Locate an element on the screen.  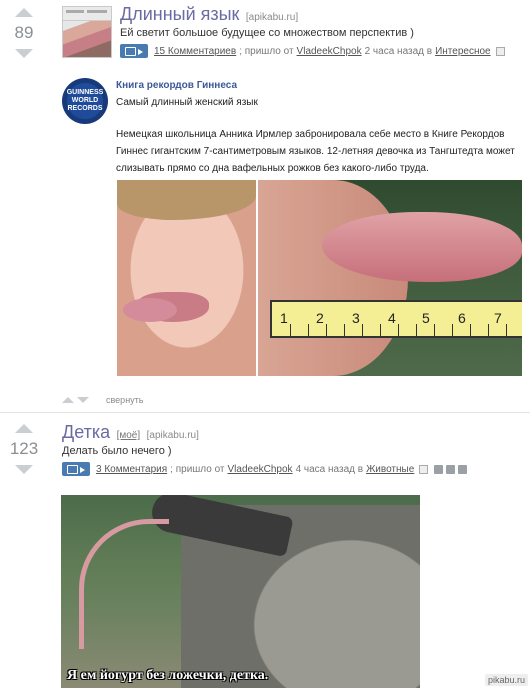
source-name: Книга рекордов Гиннеса is located at coordinates (176, 85).